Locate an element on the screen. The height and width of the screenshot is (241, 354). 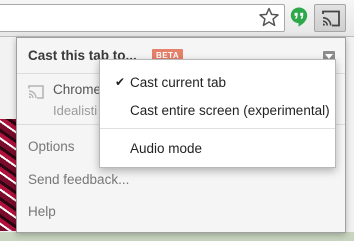
checkmark-icon: ✔ is located at coordinates (120, 82).